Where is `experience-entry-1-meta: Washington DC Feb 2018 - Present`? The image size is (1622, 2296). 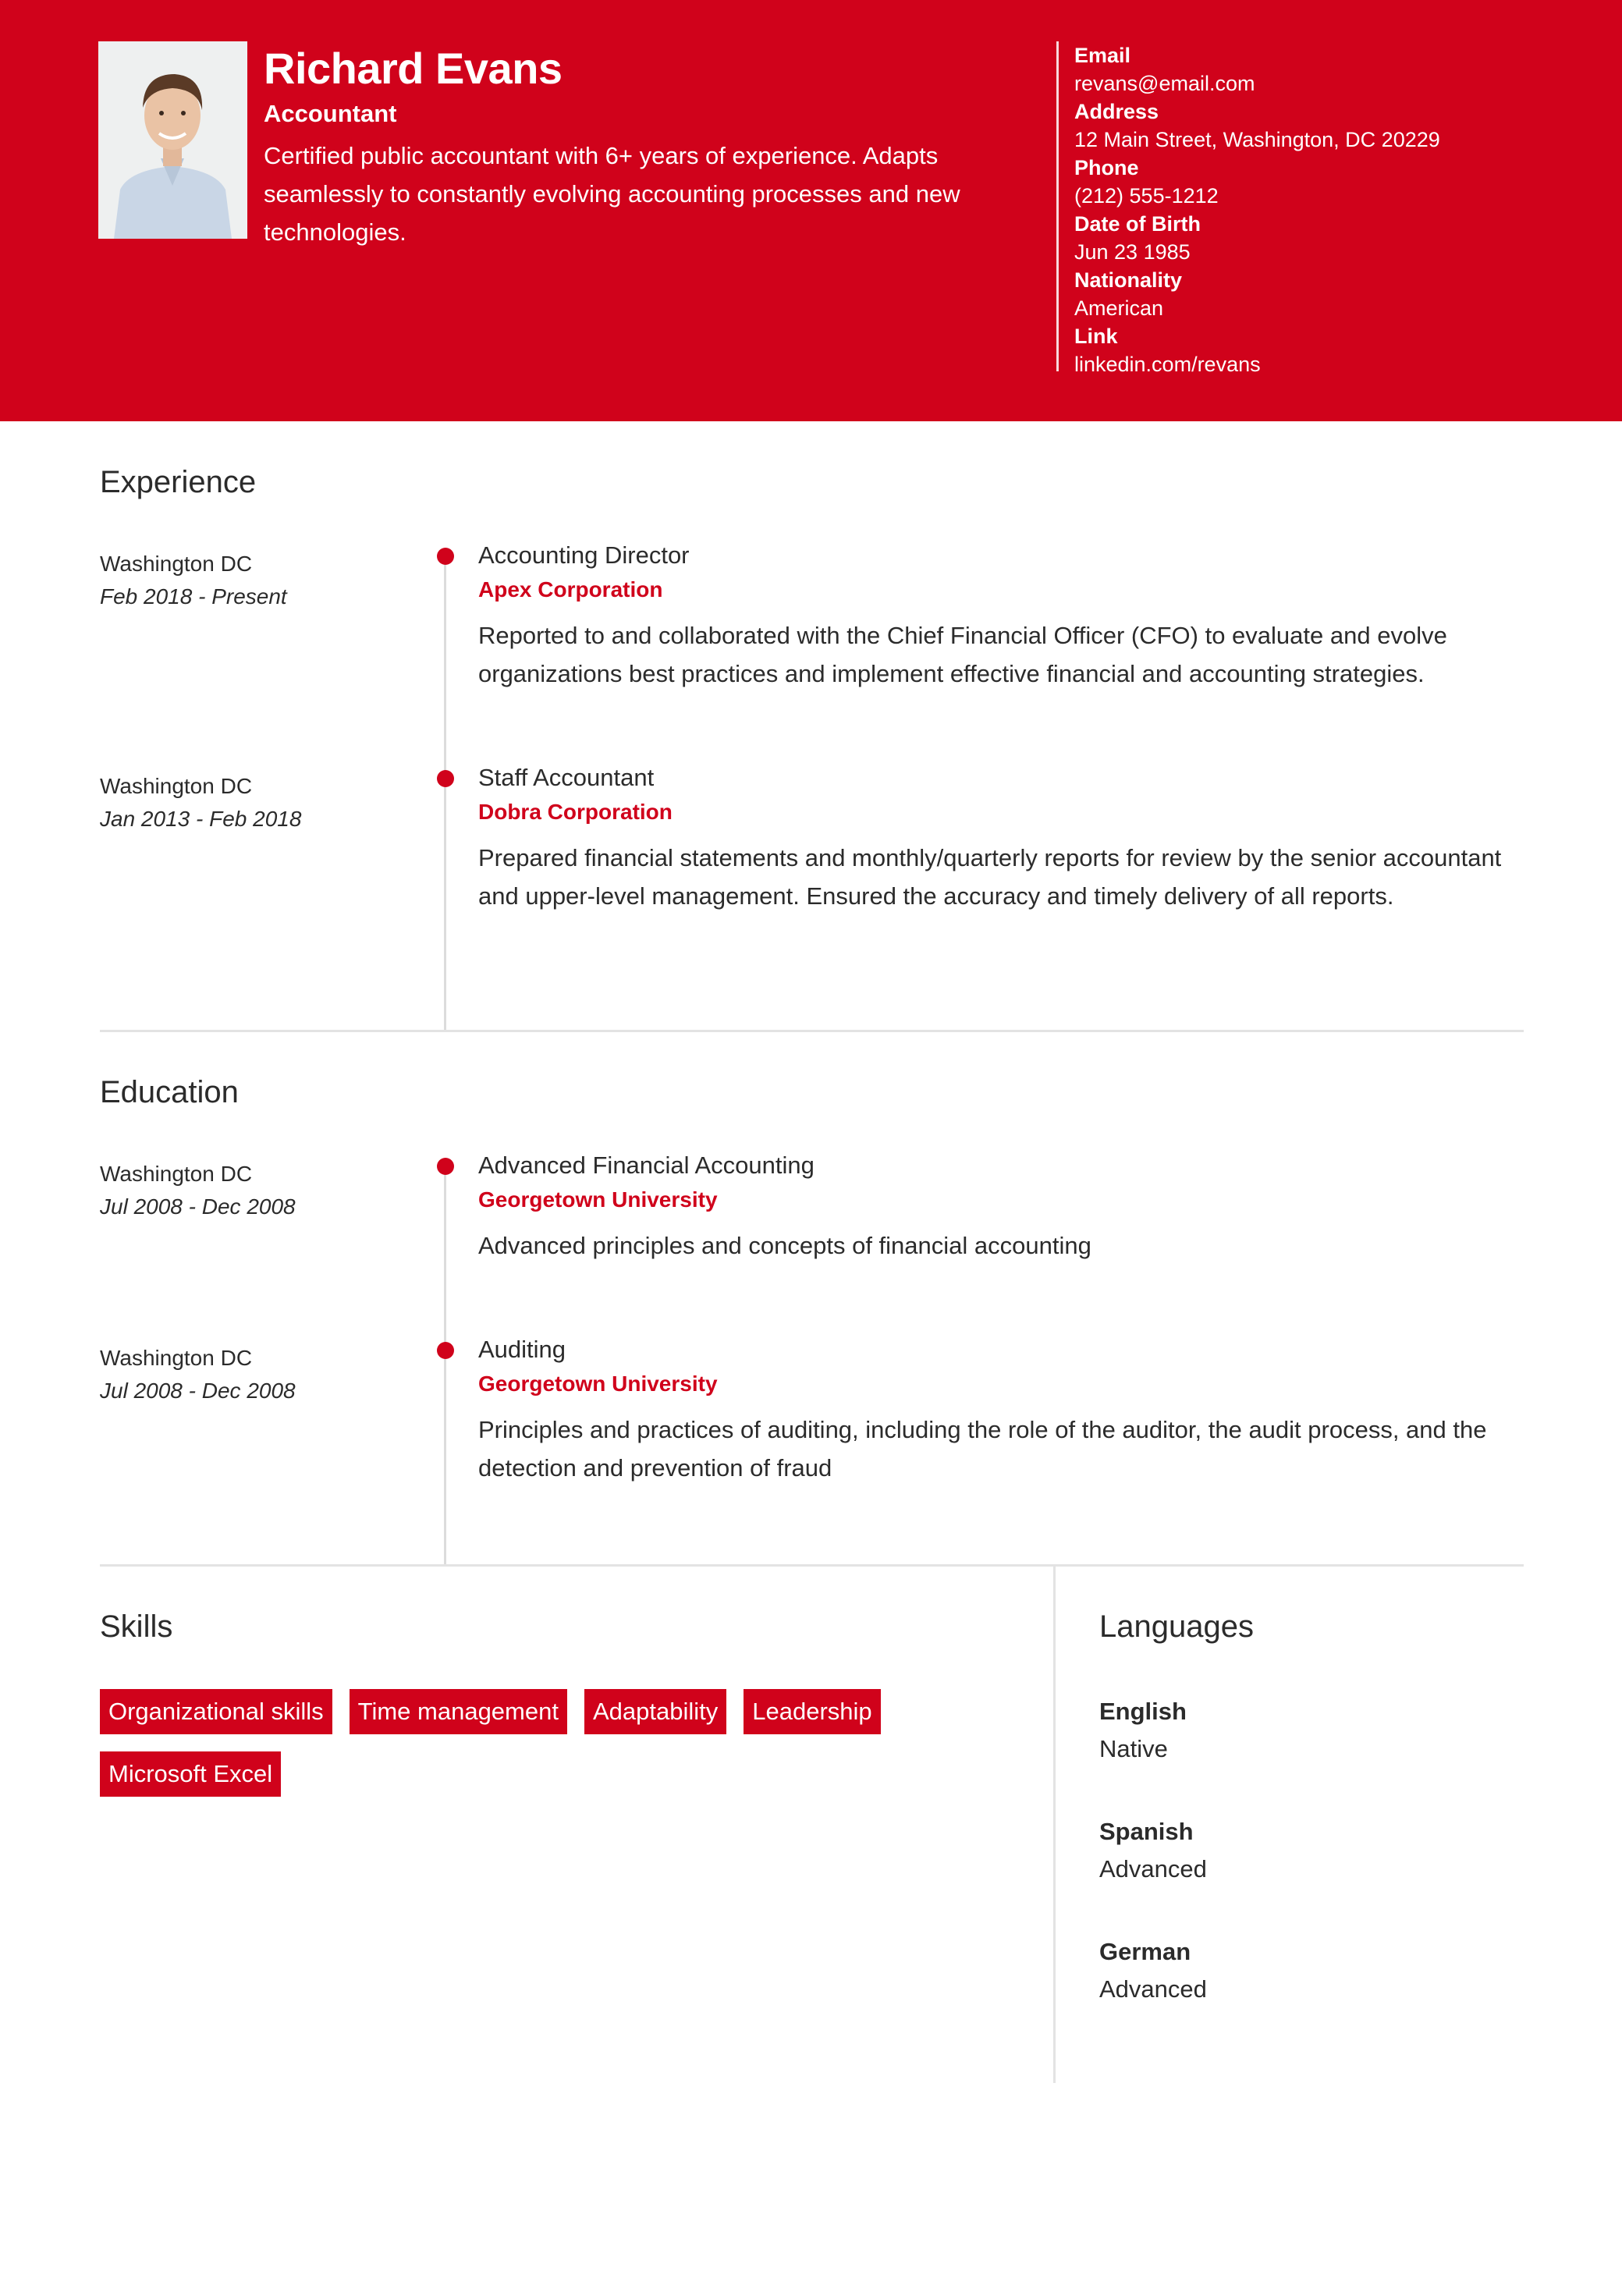 experience-entry-1-meta: Washington DC Feb 2018 - Present is located at coordinates (256, 580).